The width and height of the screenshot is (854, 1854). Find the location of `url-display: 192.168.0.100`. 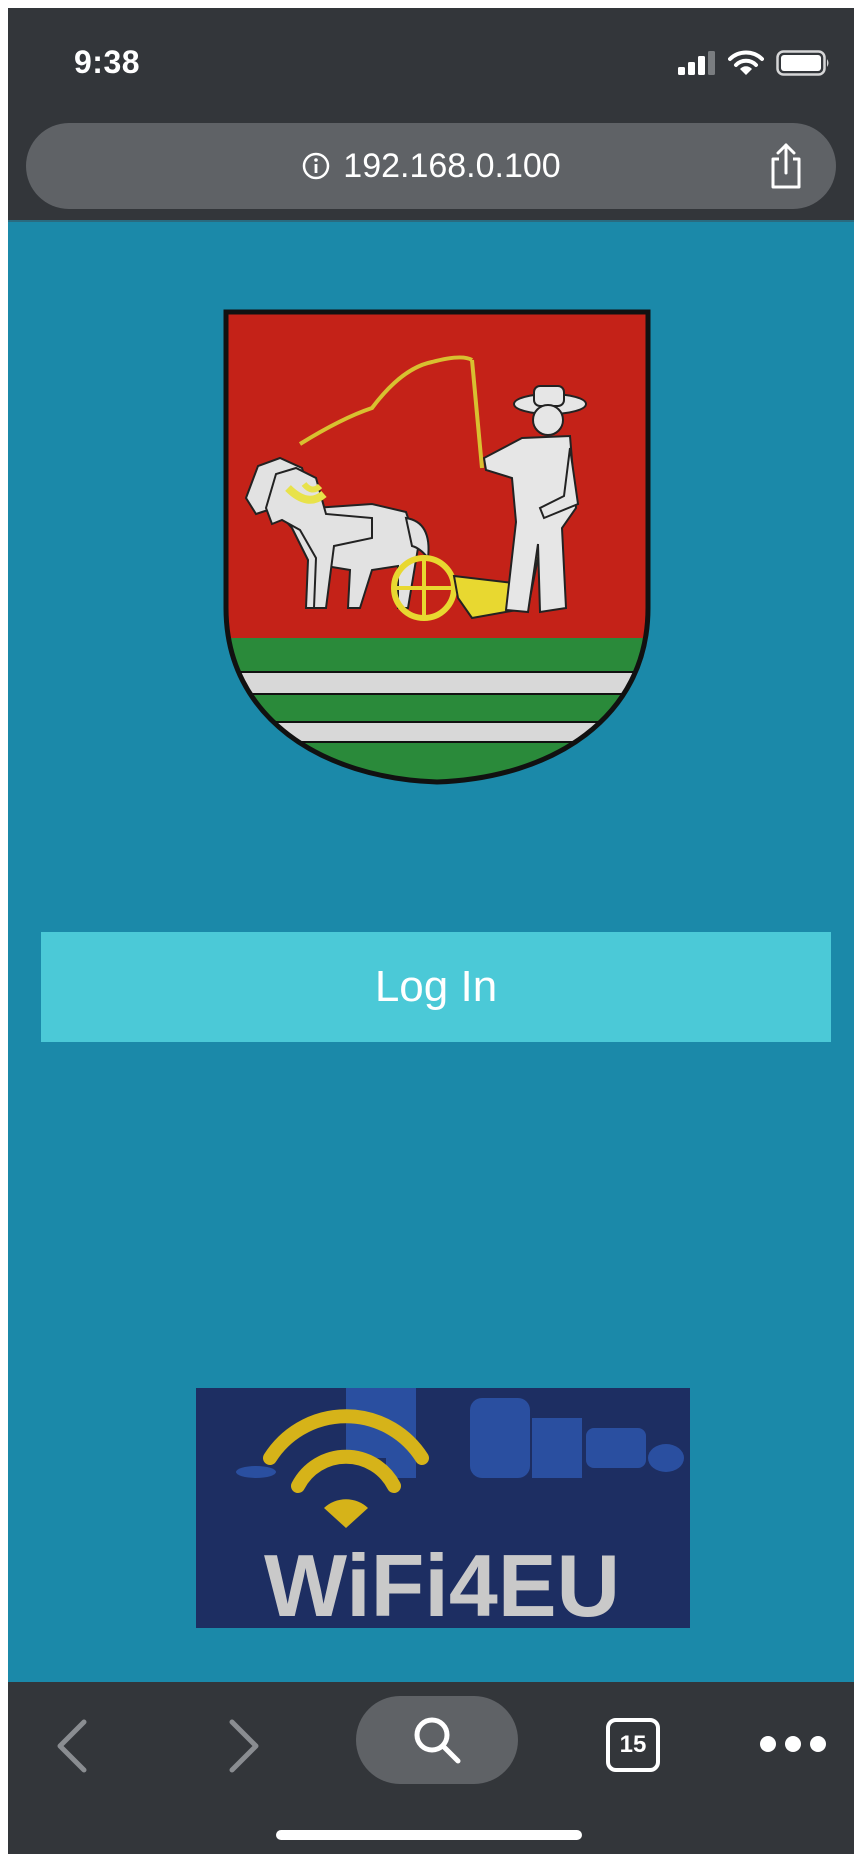

url-display: 192.168.0.100 is located at coordinates (431, 166).